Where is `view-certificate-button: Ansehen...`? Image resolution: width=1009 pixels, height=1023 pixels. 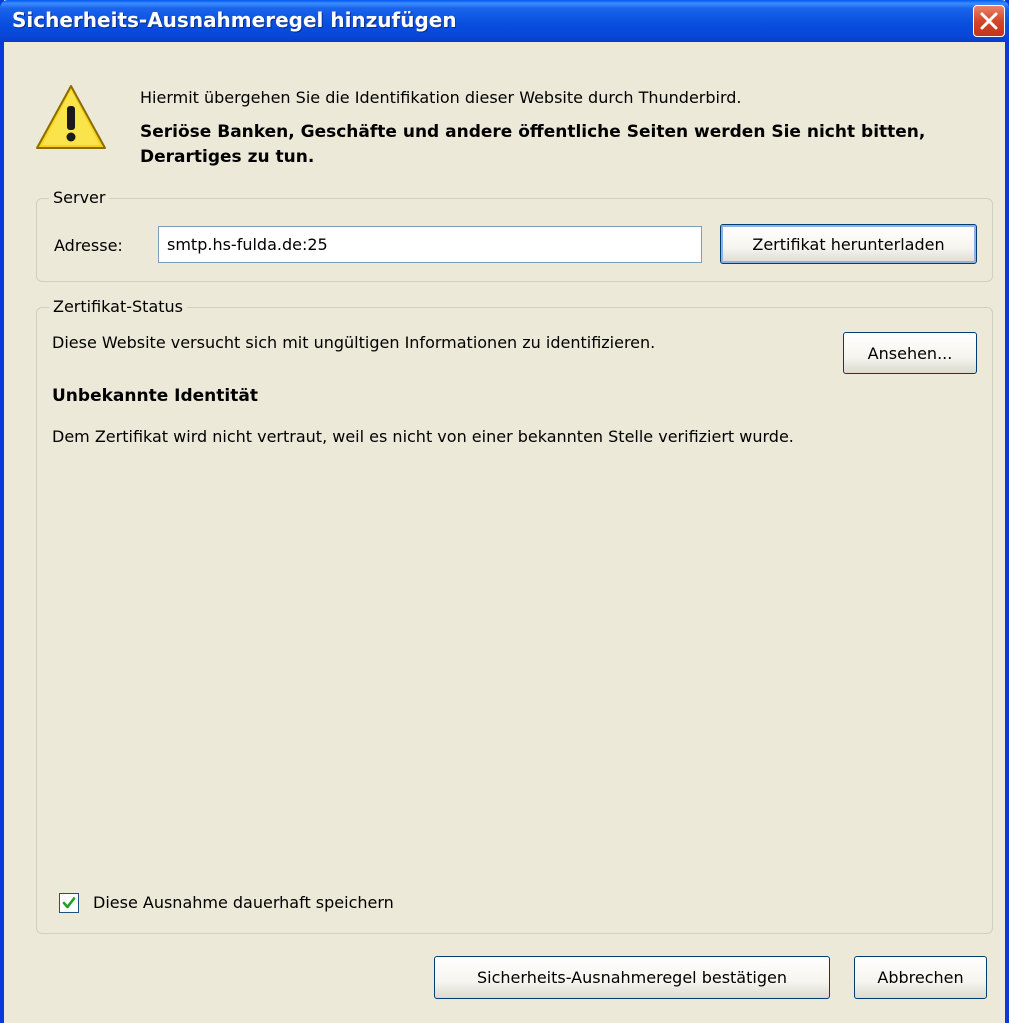 view-certificate-button: Ansehen... is located at coordinates (910, 353).